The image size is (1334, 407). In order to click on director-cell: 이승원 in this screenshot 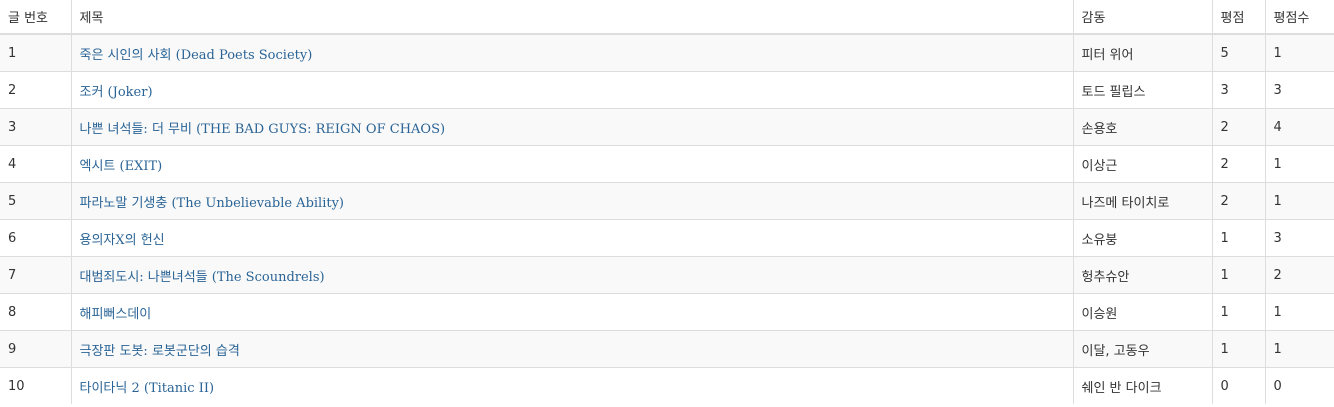, I will do `click(1142, 312)`.